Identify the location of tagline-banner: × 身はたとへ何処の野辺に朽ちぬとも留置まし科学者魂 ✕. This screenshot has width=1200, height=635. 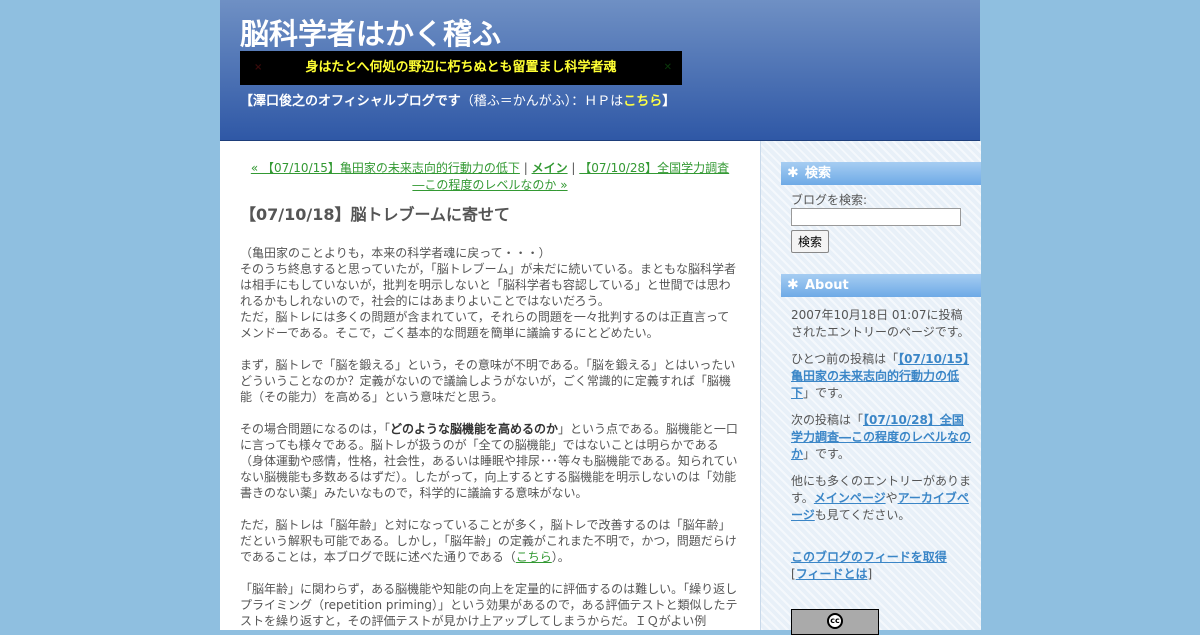
(461, 68).